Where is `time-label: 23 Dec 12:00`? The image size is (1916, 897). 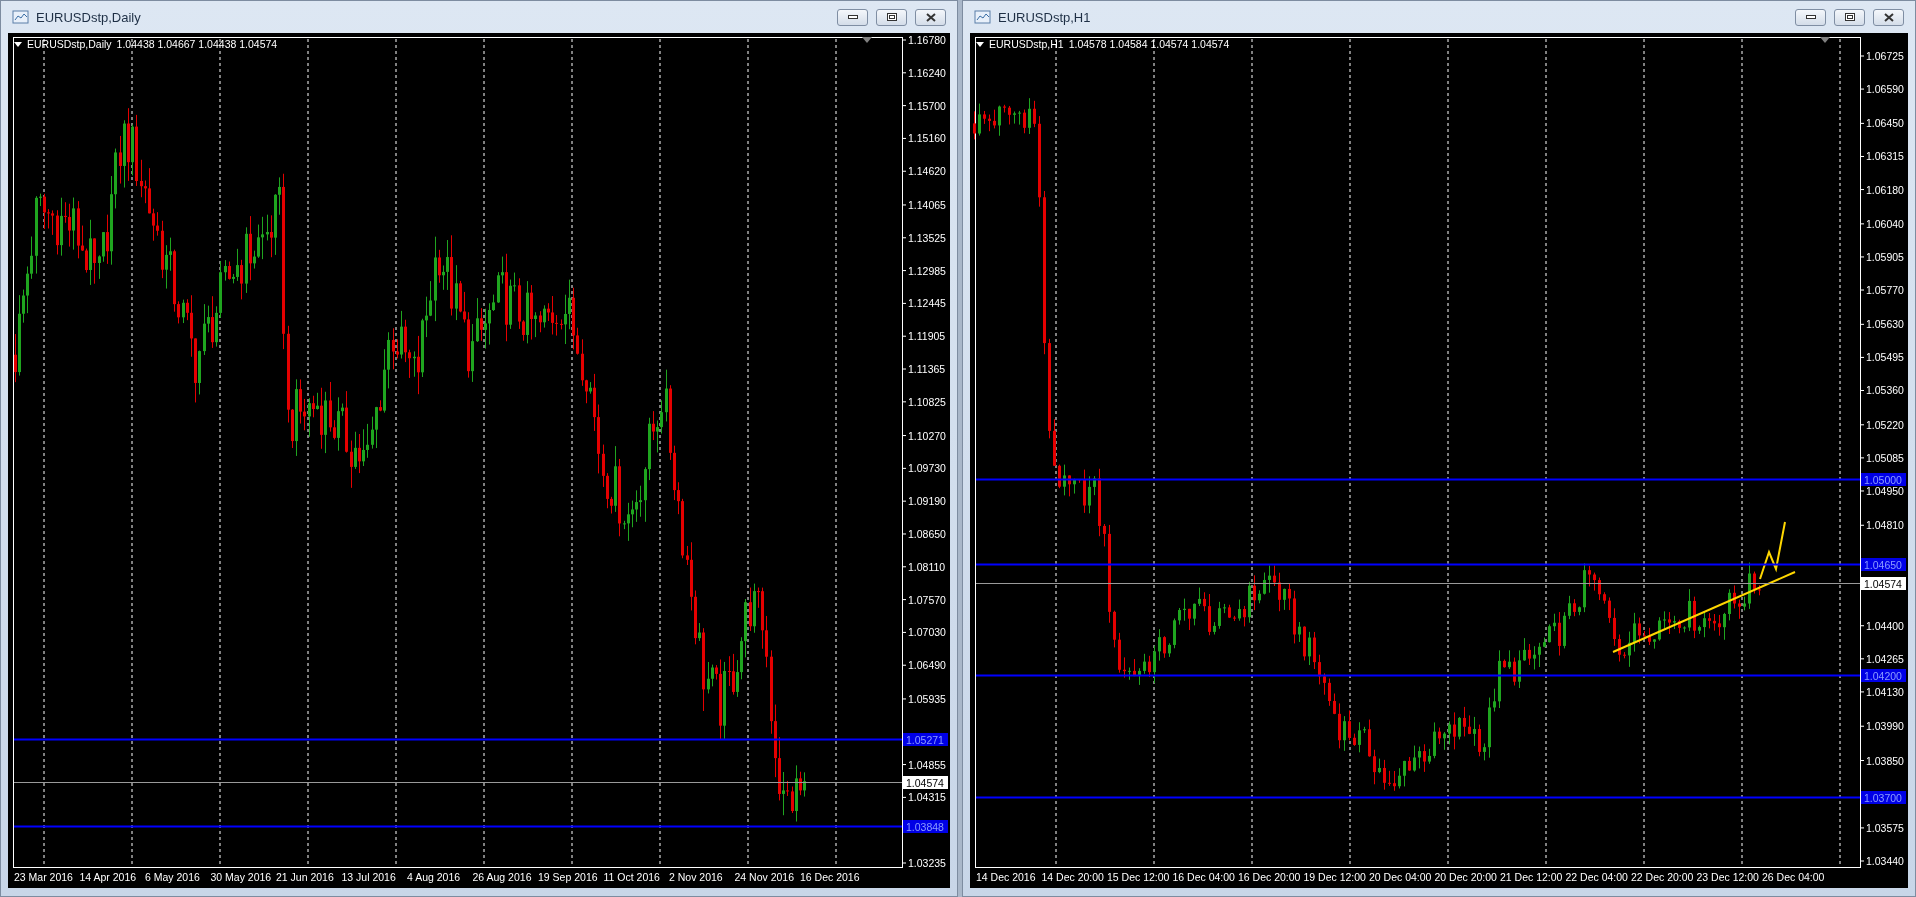 time-label: 23 Dec 12:00 is located at coordinates (1727, 877).